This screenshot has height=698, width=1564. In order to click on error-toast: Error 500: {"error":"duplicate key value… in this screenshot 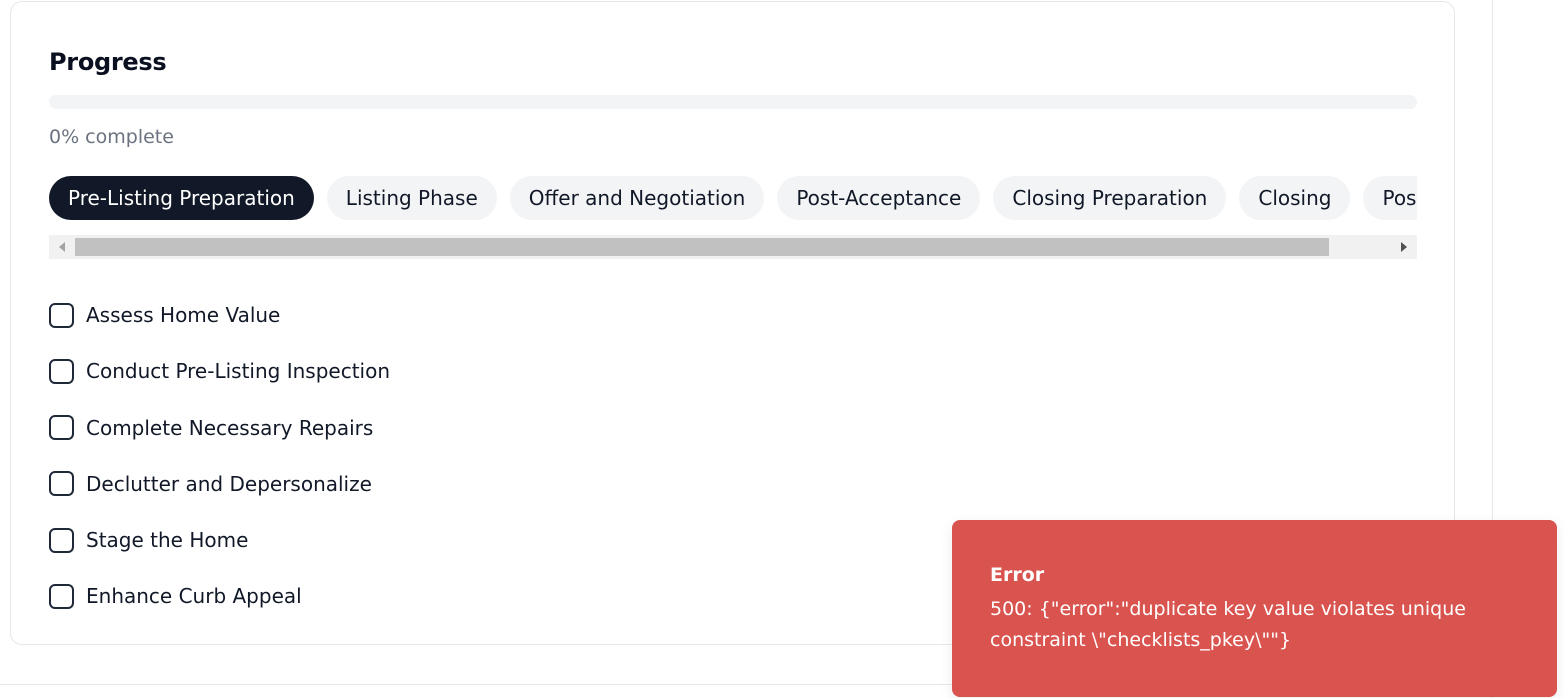, I will do `click(1254, 608)`.